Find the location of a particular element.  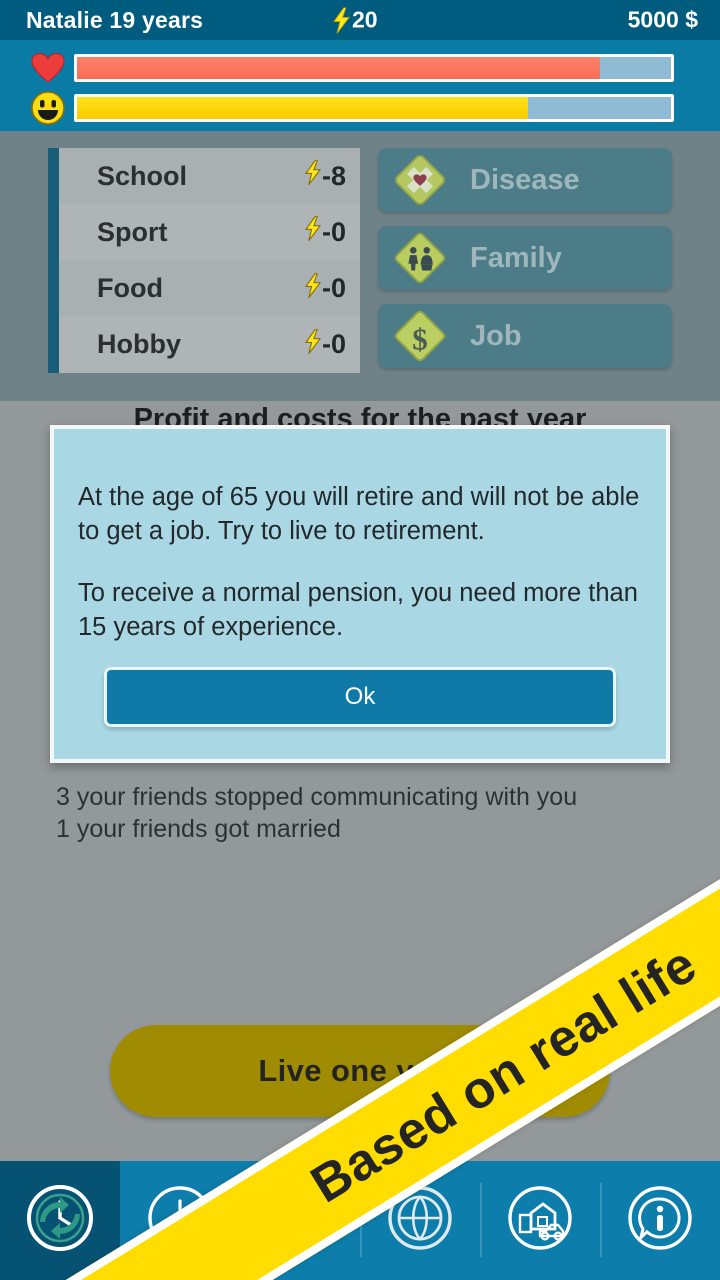

energy-value: 20 is located at coordinates (365, 19).